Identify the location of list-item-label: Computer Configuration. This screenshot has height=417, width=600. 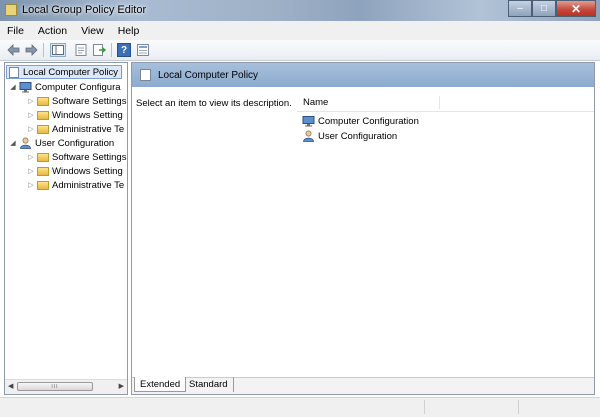
(368, 121).